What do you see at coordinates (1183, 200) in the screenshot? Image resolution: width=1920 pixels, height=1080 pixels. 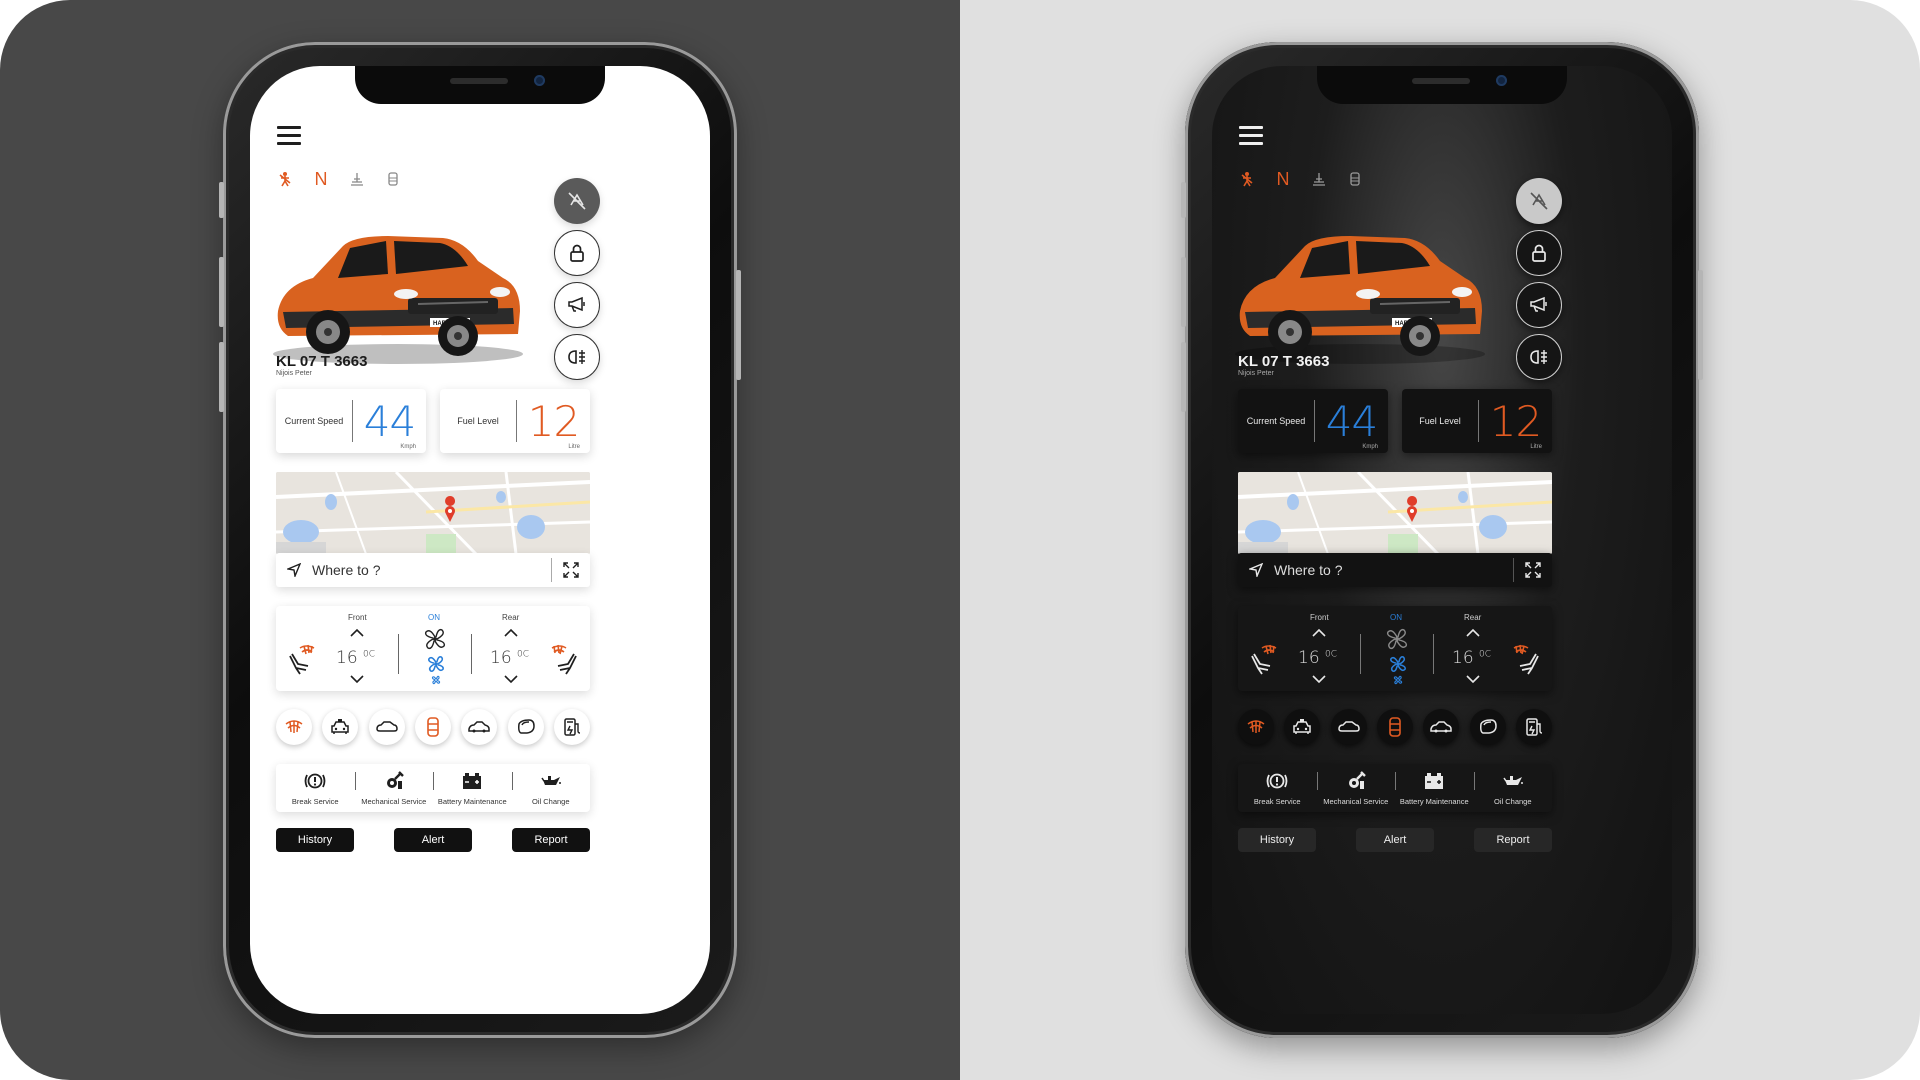 I see `mute-switch` at bounding box center [1183, 200].